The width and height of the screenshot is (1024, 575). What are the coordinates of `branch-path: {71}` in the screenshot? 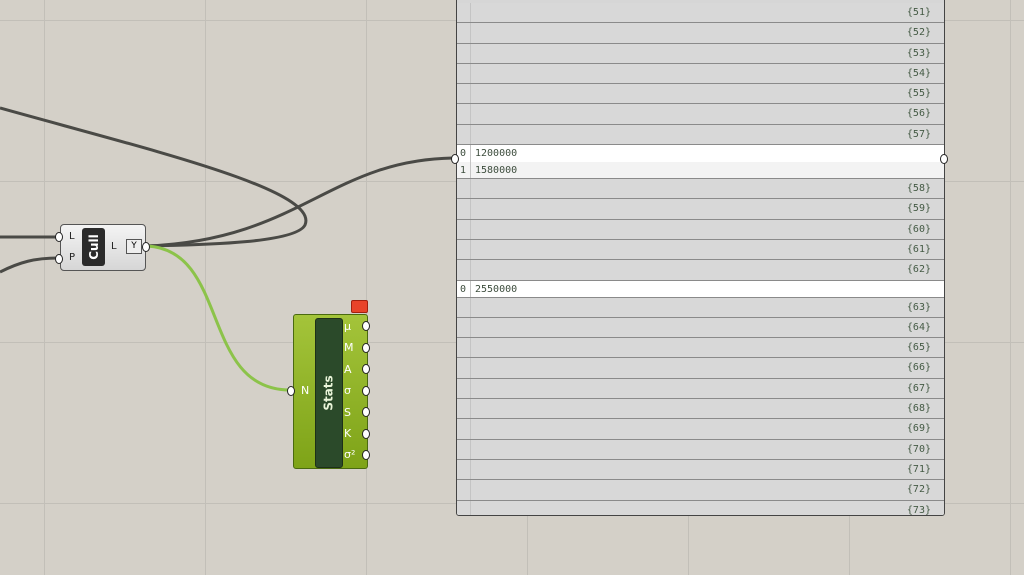 It's located at (918, 469).